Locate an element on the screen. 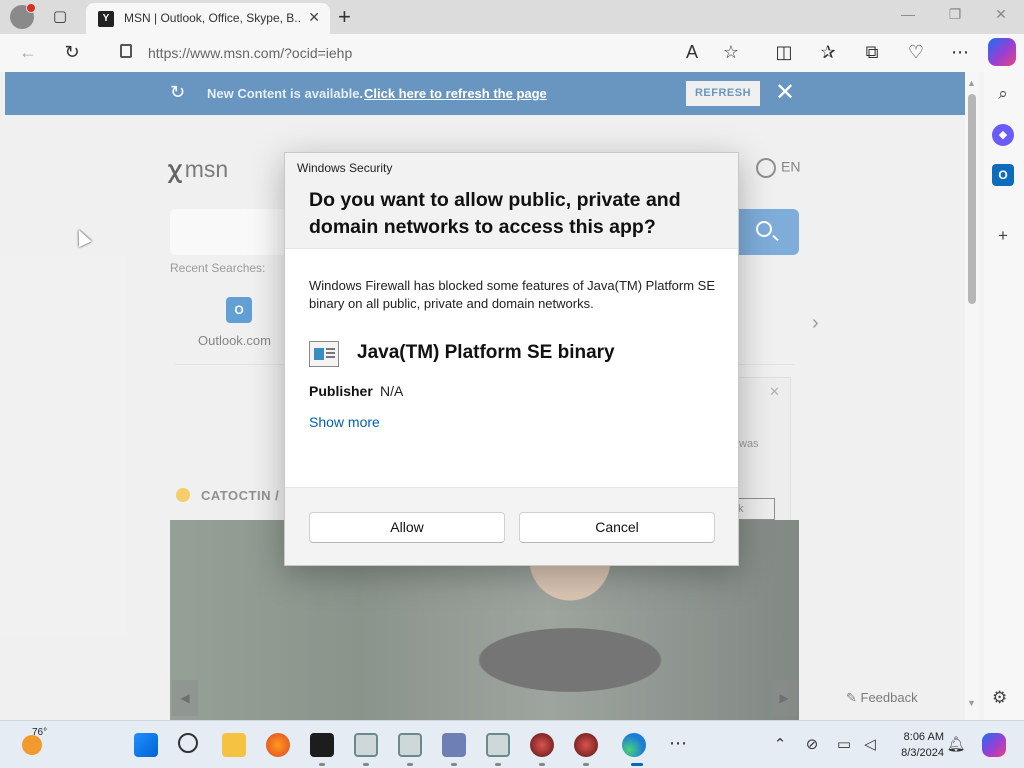 The width and height of the screenshot is (1024, 768). tray-display-icon: ▭ is located at coordinates (844, 744).